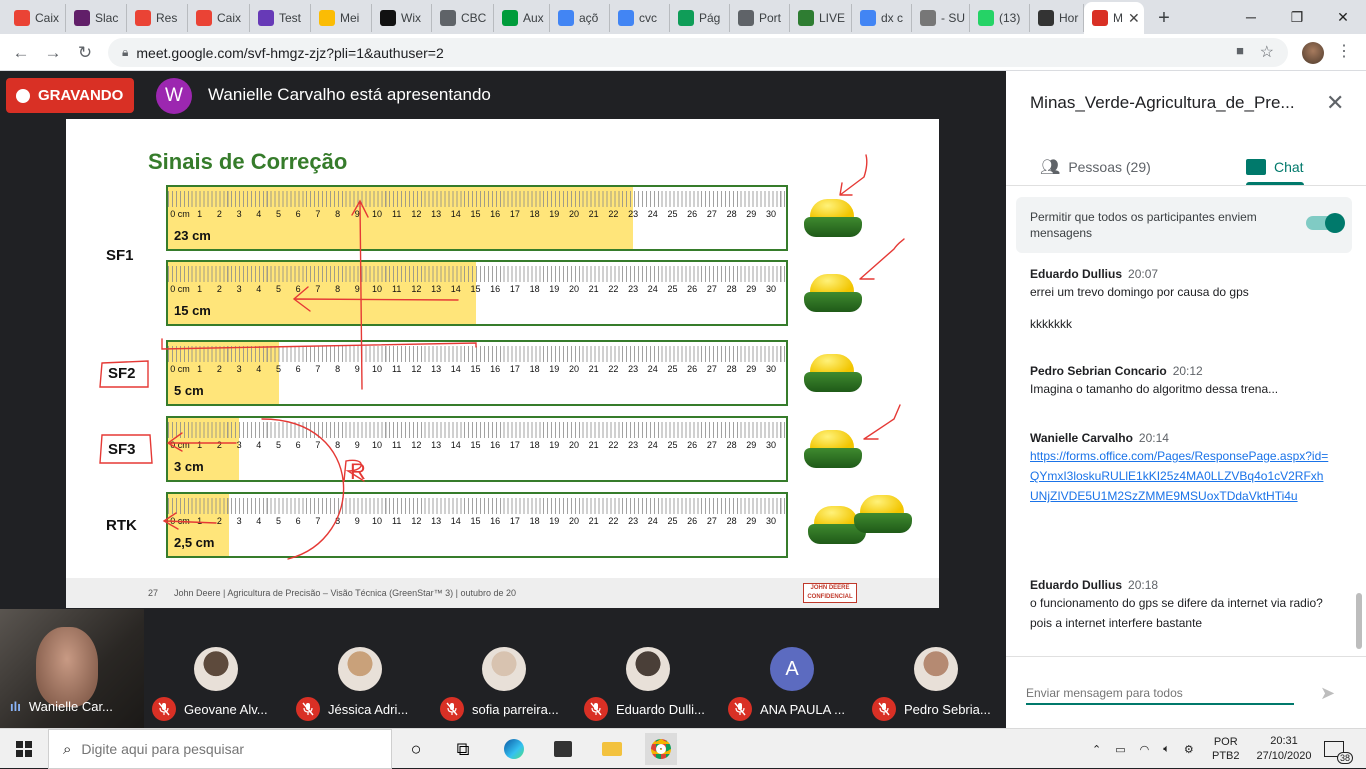 The height and width of the screenshot is (769, 1366). What do you see at coordinates (1297, 17) in the screenshot?
I see `maximize-button: ❐` at bounding box center [1297, 17].